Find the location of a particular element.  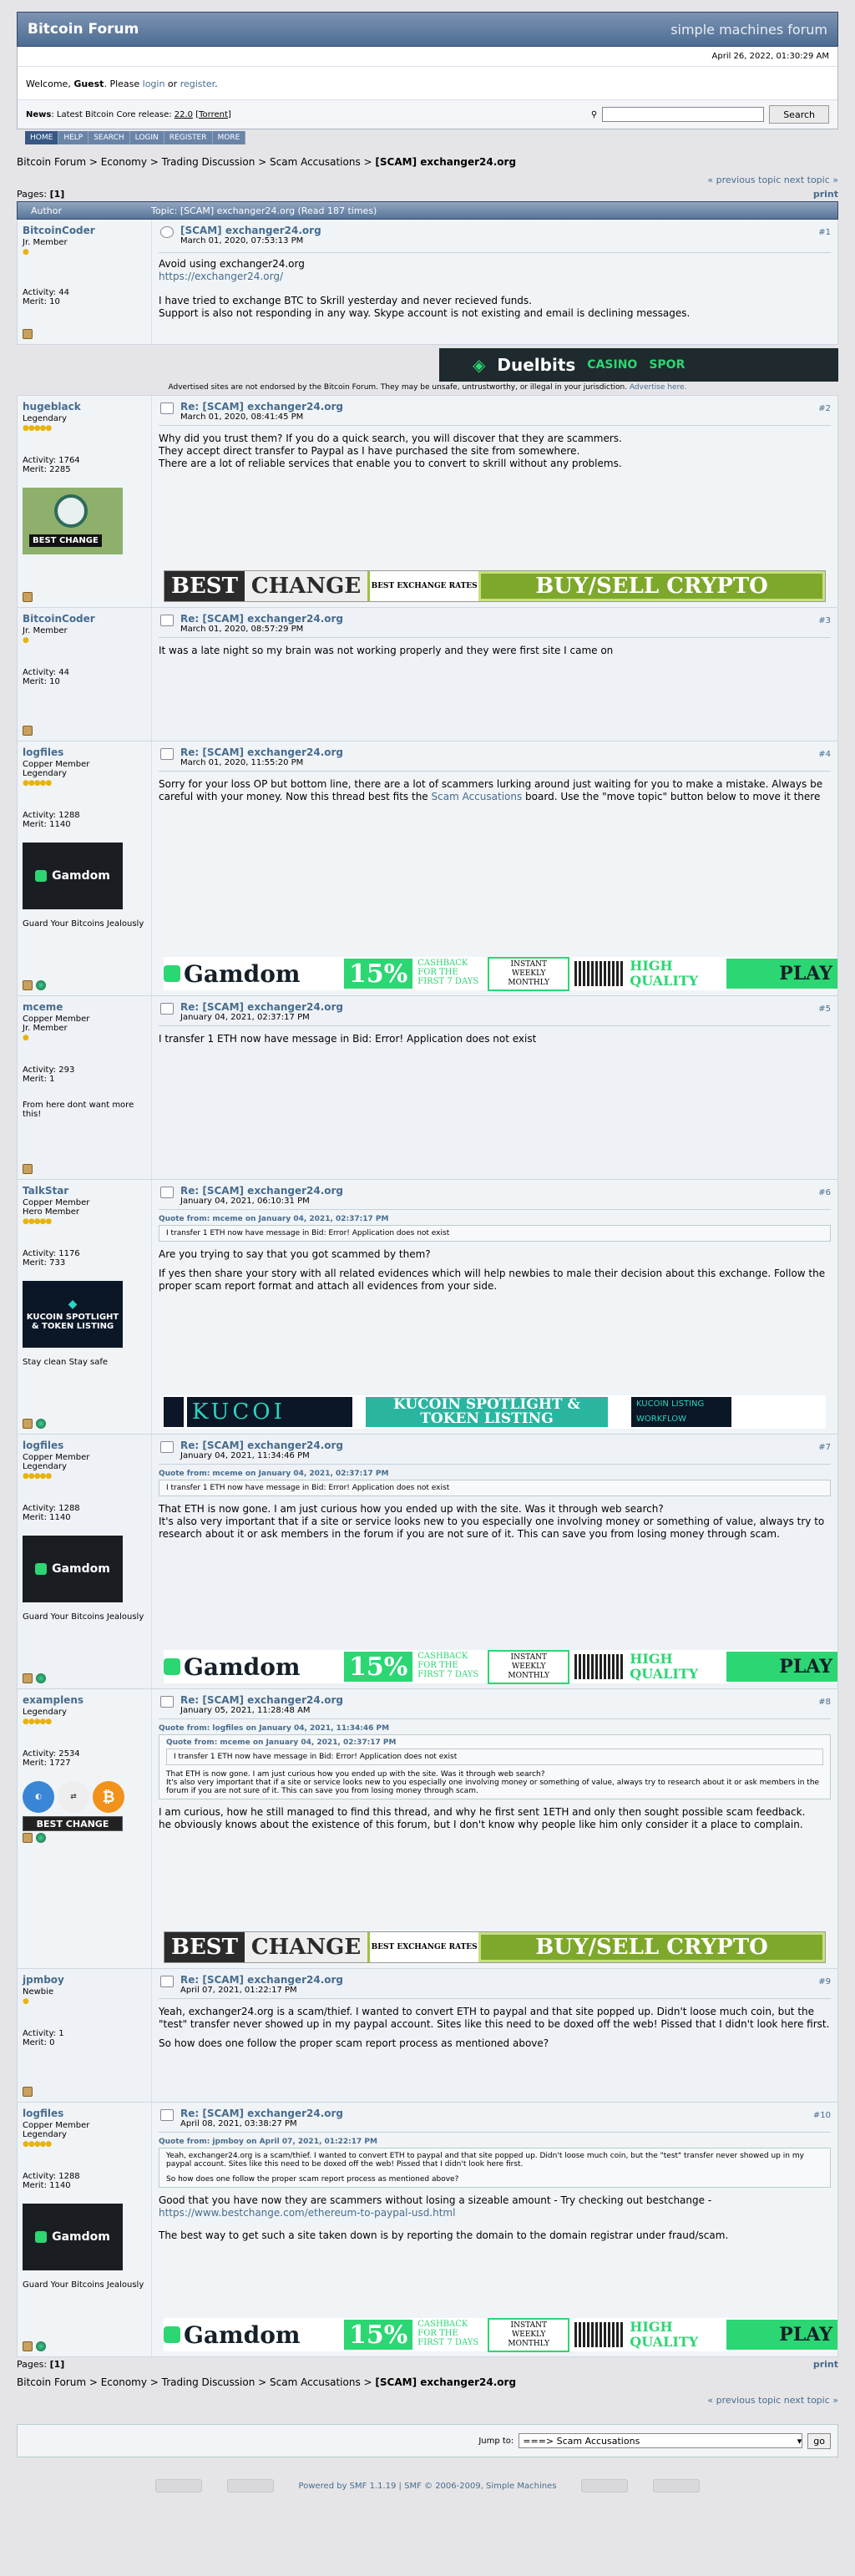

post-number: #3 is located at coordinates (824, 620).